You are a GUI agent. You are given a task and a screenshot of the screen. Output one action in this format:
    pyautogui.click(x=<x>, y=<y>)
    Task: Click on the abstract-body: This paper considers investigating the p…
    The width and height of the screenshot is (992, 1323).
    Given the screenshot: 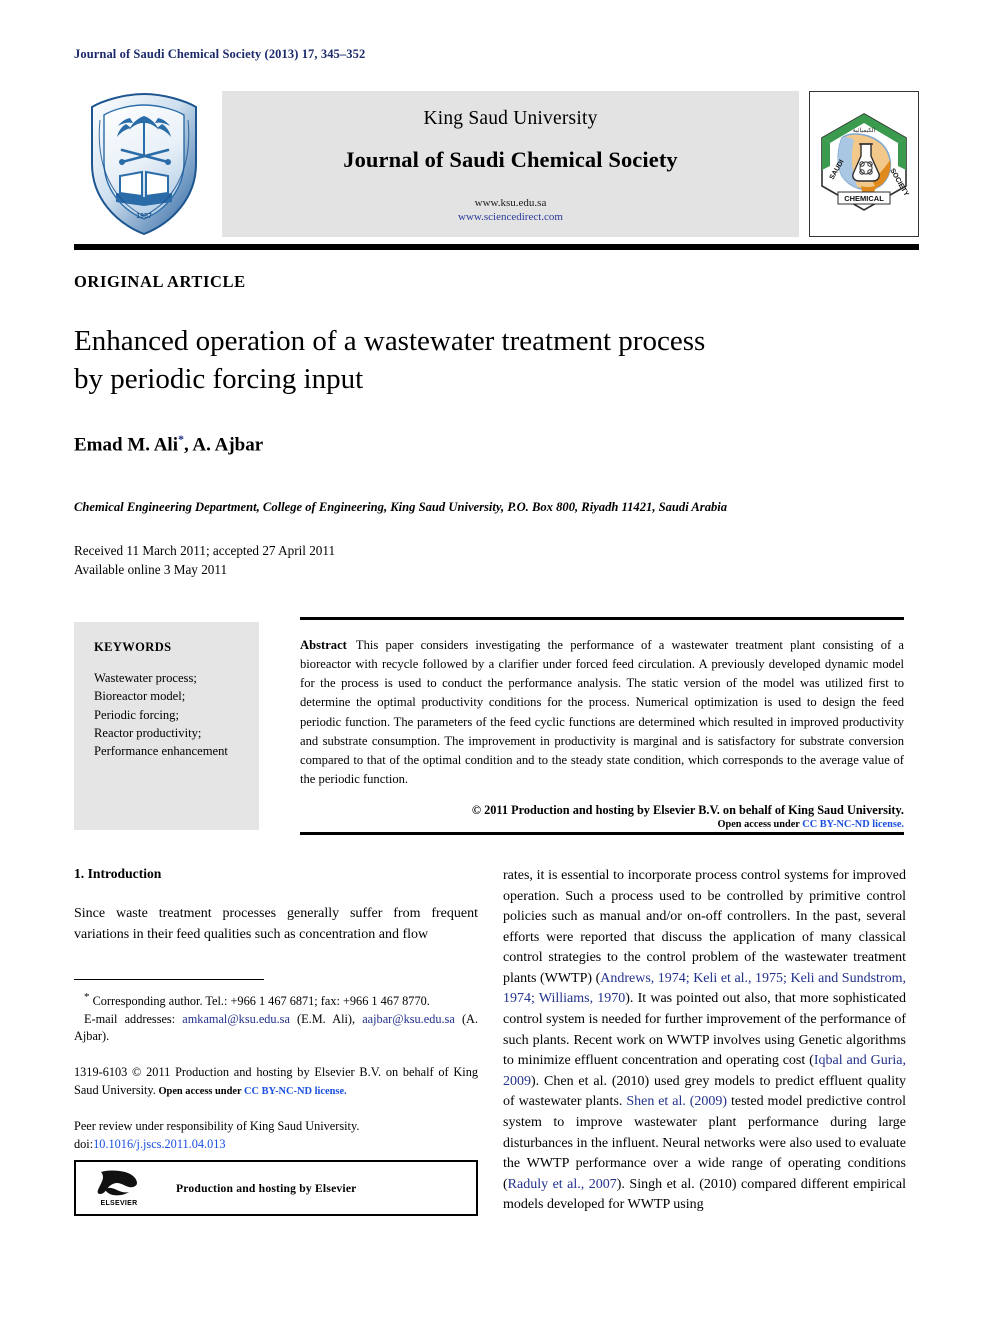 What is the action you would take?
    pyautogui.click(x=602, y=712)
    